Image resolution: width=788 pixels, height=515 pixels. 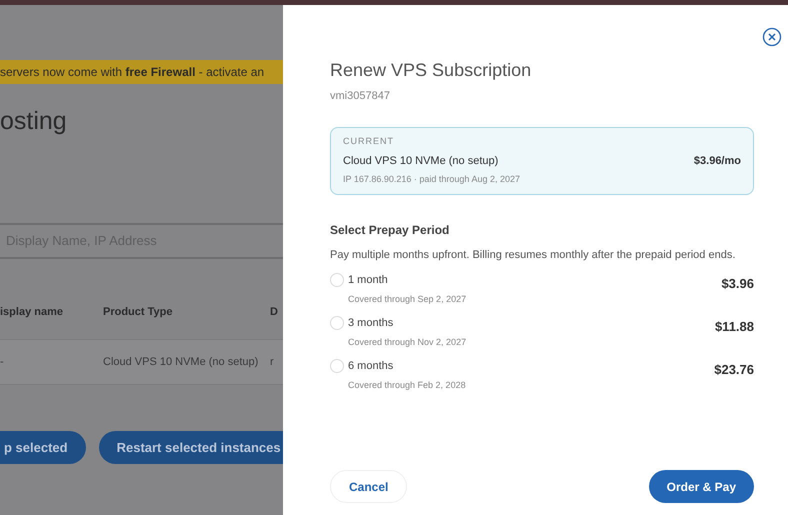 What do you see at coordinates (407, 323) in the screenshot?
I see `period-label: 3 months` at bounding box center [407, 323].